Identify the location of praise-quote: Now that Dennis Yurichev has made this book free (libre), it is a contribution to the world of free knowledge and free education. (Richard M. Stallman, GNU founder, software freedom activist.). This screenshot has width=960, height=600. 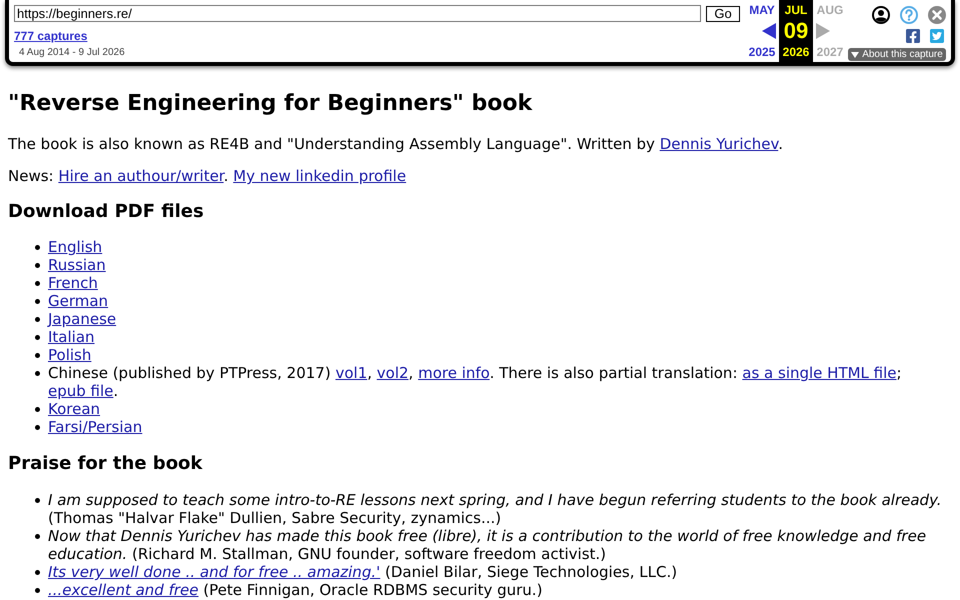
(487, 545).